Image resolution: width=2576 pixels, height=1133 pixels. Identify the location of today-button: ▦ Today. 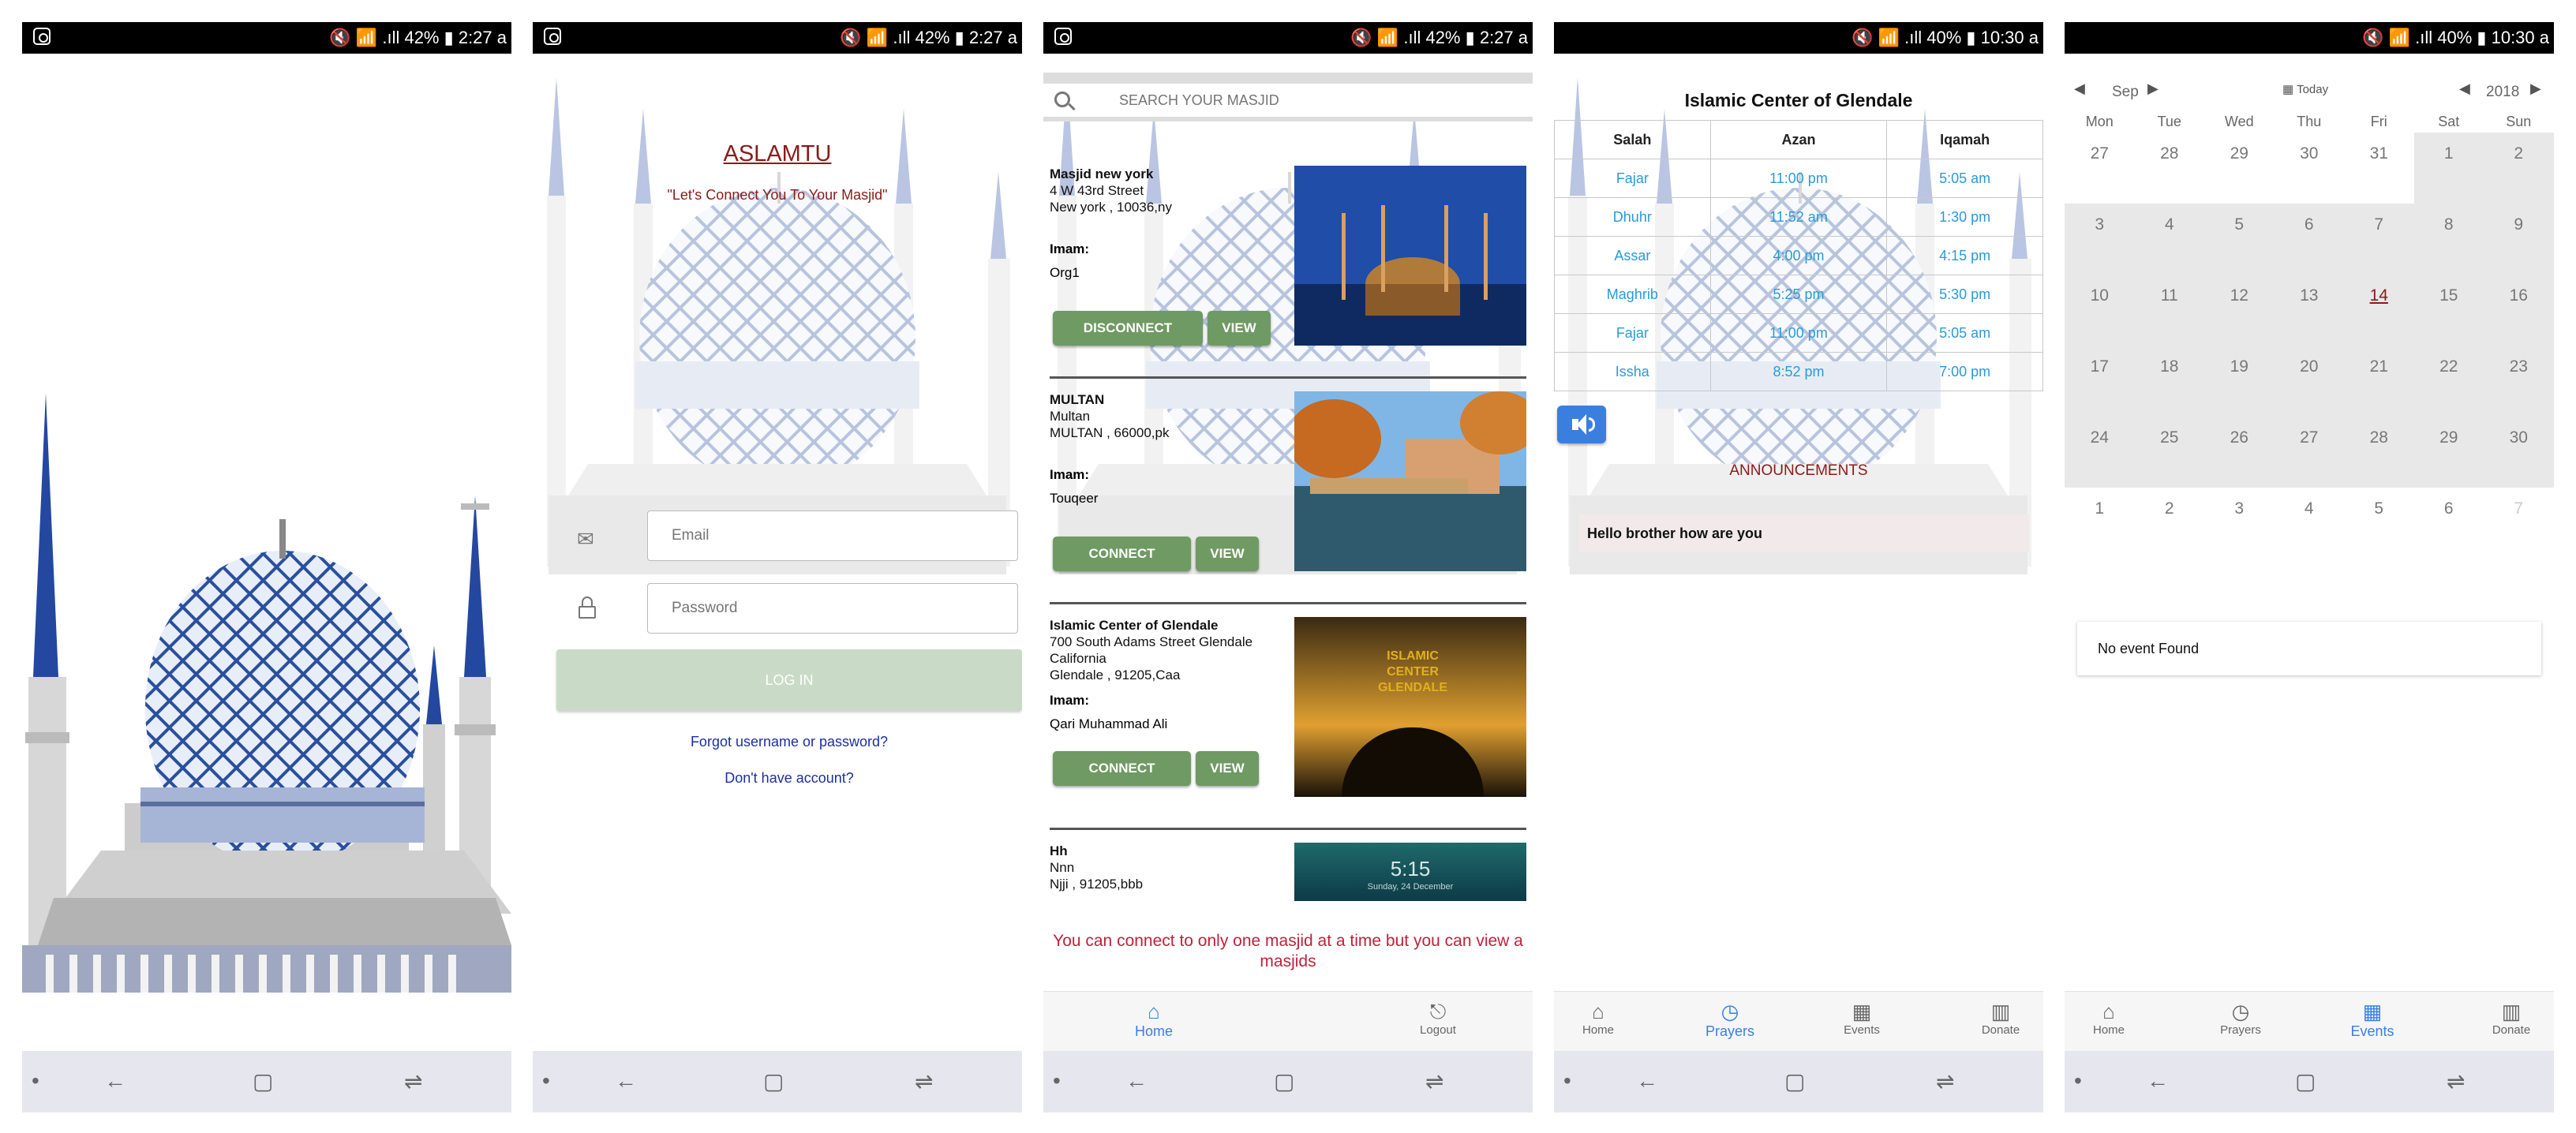
(2305, 89).